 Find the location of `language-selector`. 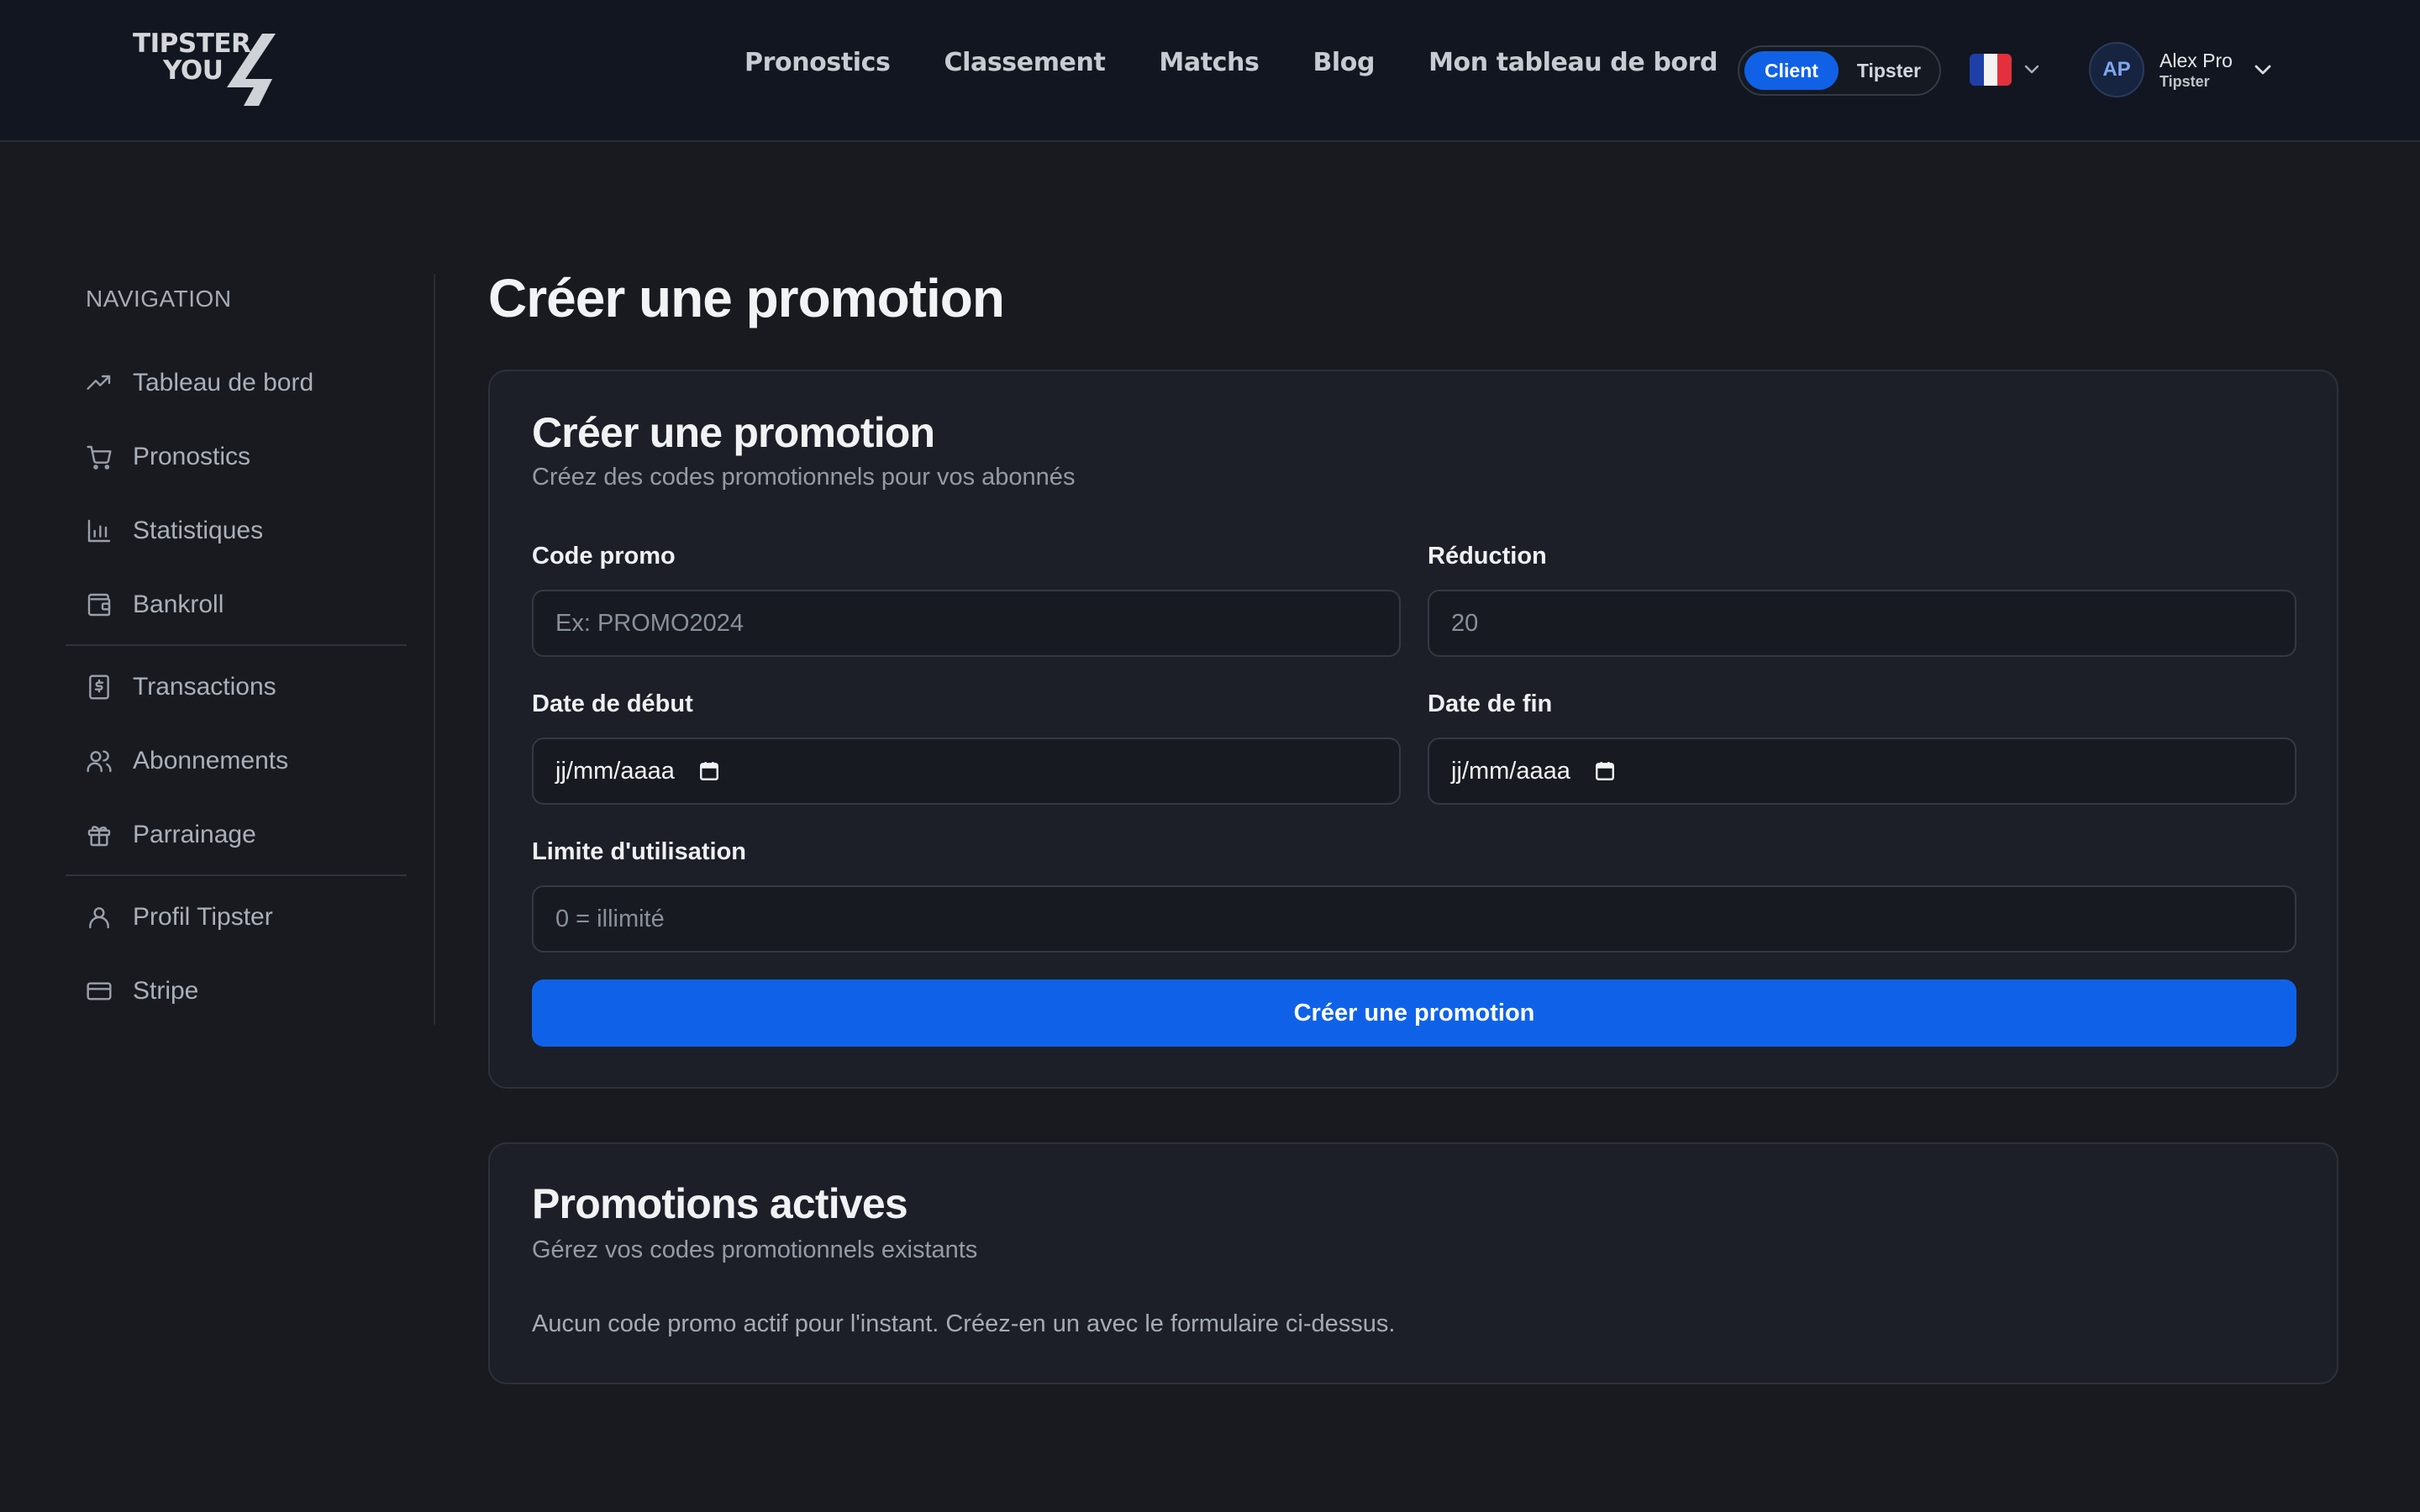

language-selector is located at coordinates (2005, 70).